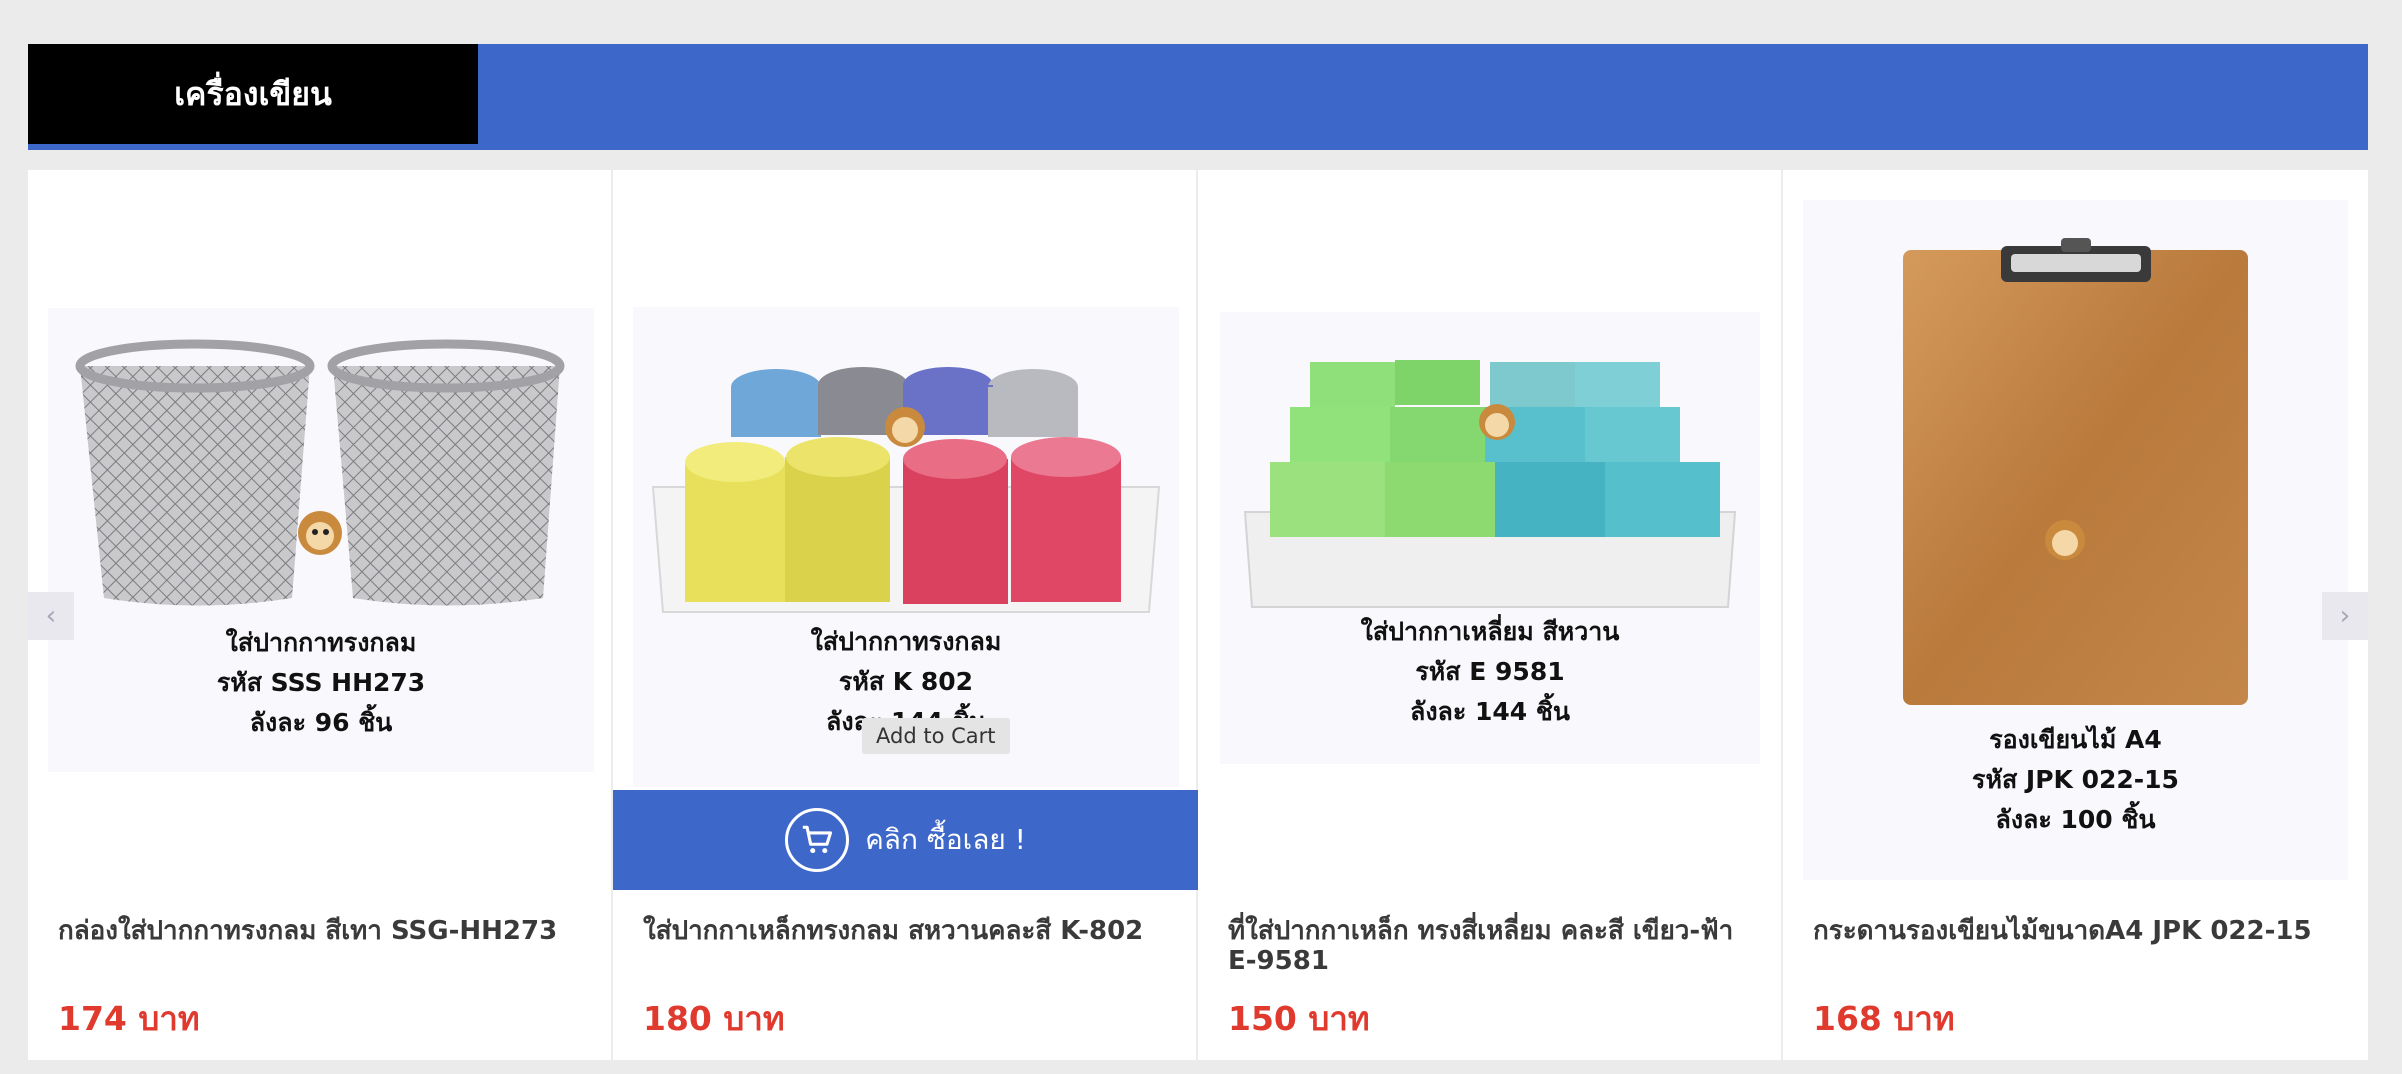 This screenshot has height=1074, width=2402. Describe the element at coordinates (908, 931) in the screenshot. I see `product-name: ใส่ปากกาเหล็กทรงกลม สหวานคละสี K-802` at that location.